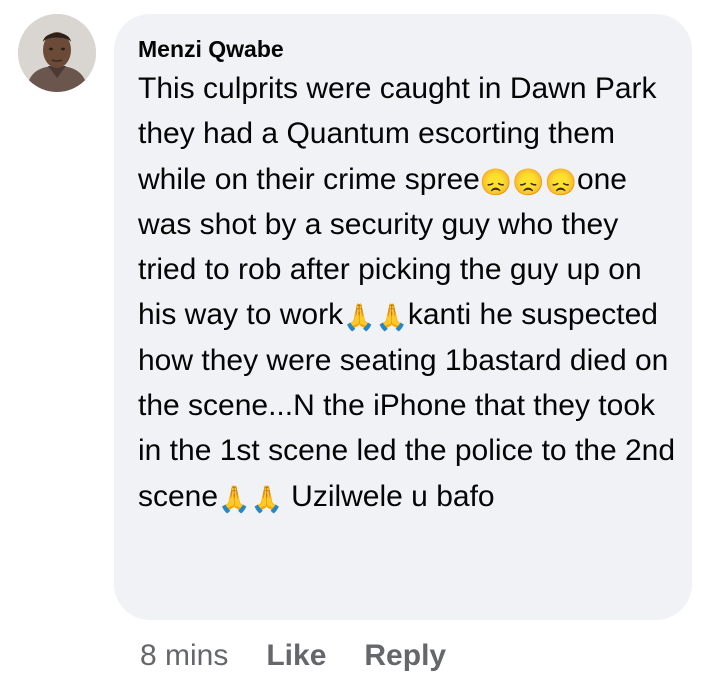 The image size is (720, 676). What do you see at coordinates (296, 656) in the screenshot?
I see `like-button: Like` at bounding box center [296, 656].